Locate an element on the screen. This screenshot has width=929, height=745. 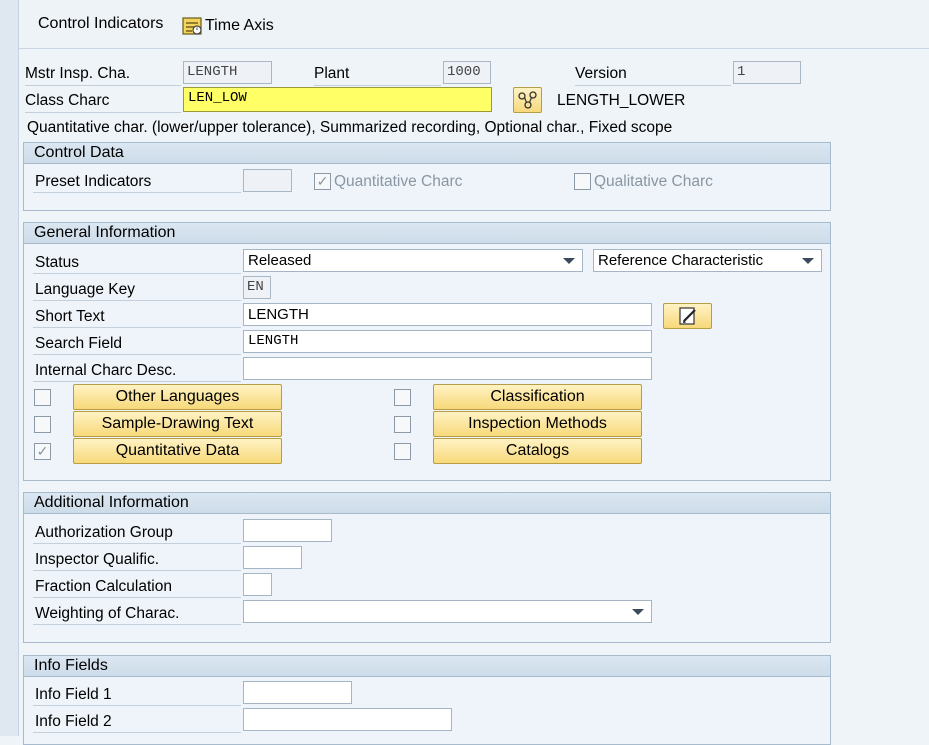
class-charc-field: LEN_LOW is located at coordinates (337, 99).